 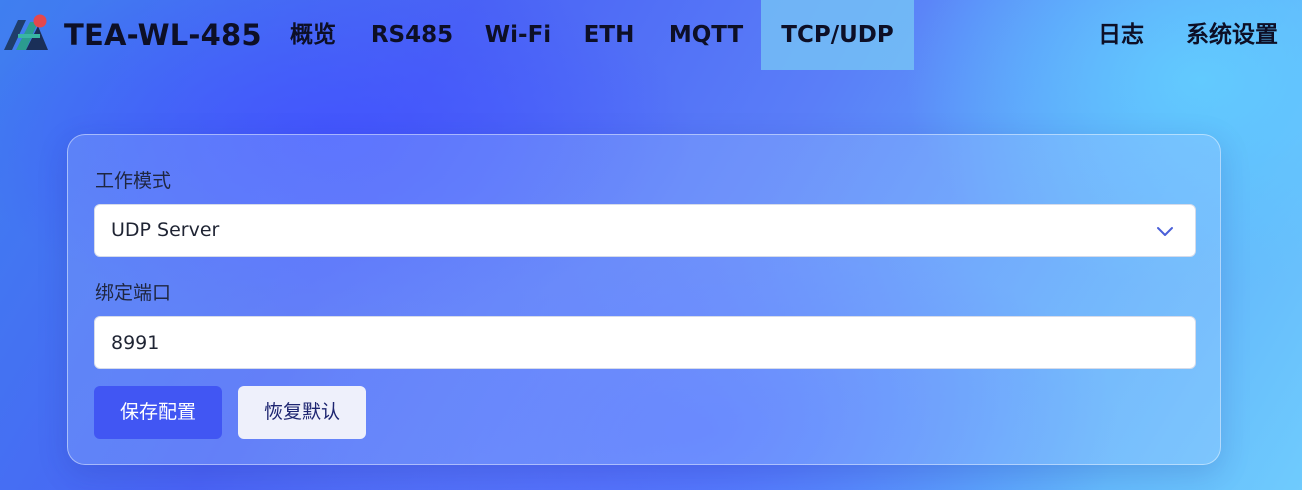 What do you see at coordinates (163, 35) in the screenshot?
I see `brand-title: TEA-WL-485` at bounding box center [163, 35].